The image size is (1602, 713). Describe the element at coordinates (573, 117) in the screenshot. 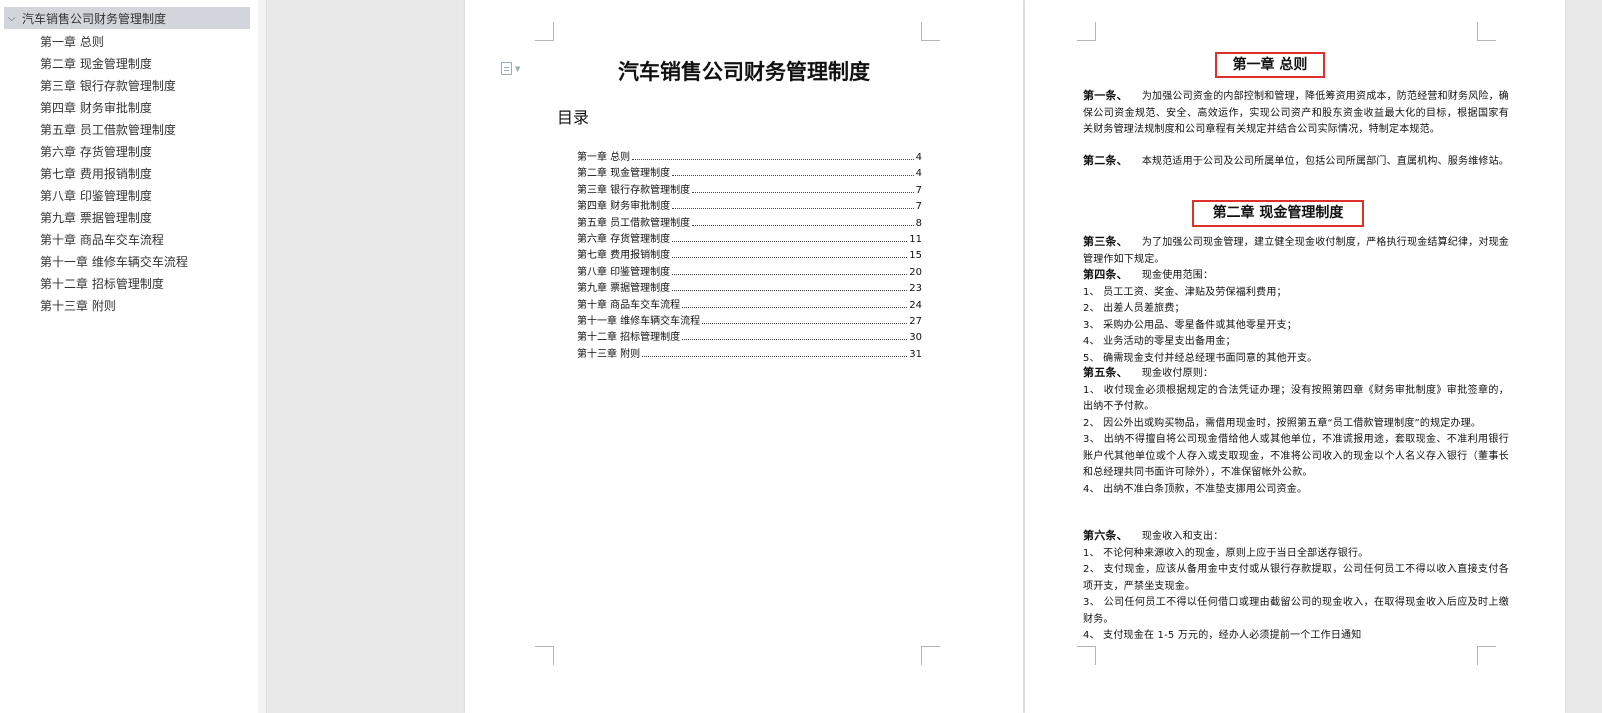

I see `toc-heading: 目录` at that location.